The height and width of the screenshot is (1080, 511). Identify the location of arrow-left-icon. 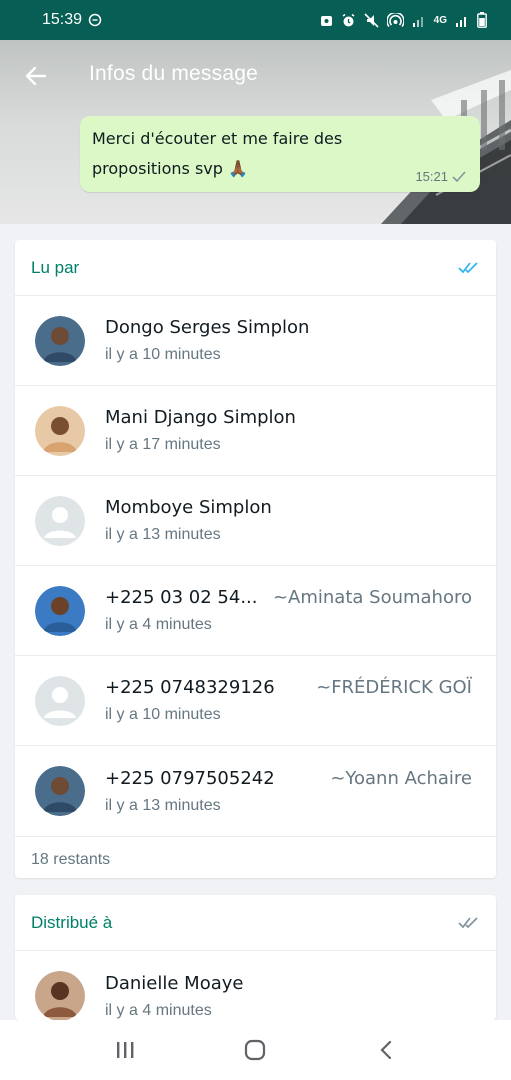
(36, 76).